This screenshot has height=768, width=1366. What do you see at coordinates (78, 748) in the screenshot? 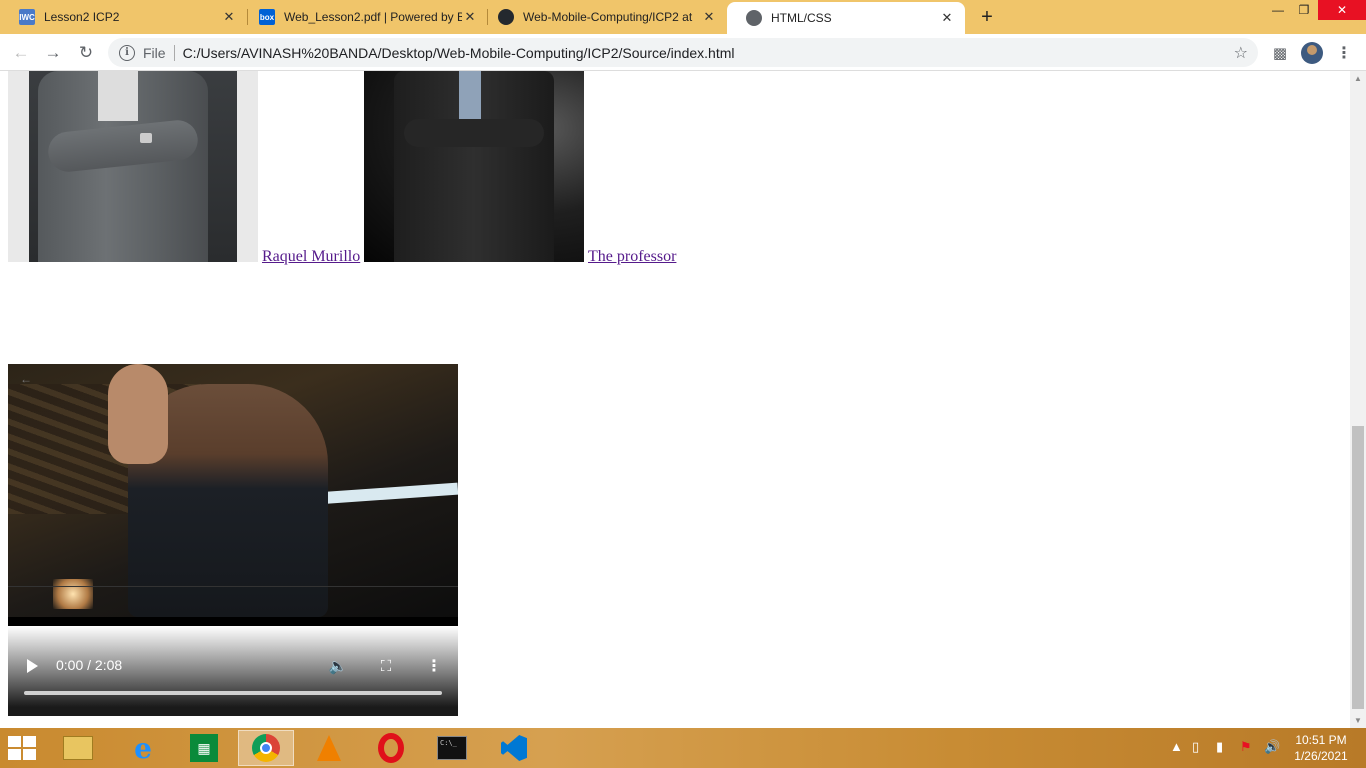
I see `file-explorer-icon` at bounding box center [78, 748].